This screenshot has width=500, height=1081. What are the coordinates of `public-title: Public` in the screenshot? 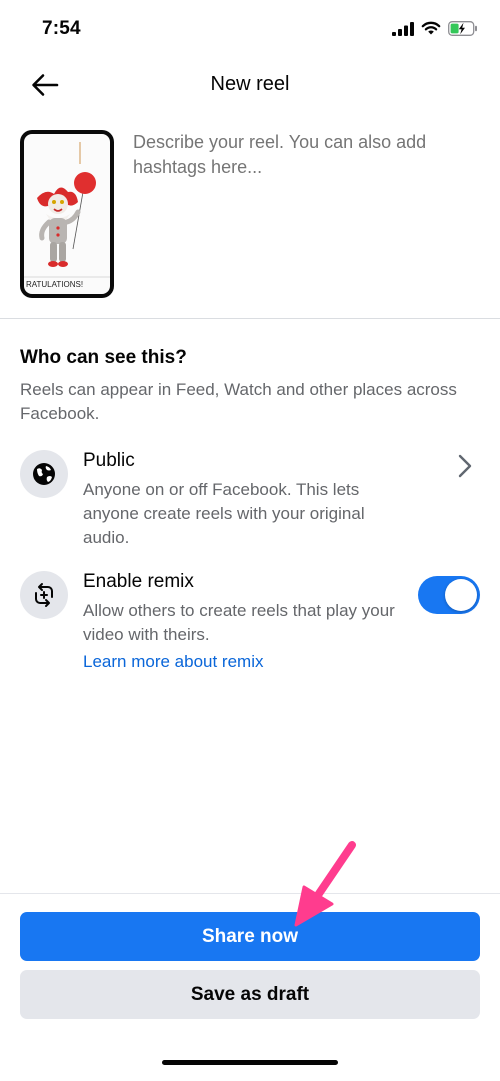 It's located at (109, 460).